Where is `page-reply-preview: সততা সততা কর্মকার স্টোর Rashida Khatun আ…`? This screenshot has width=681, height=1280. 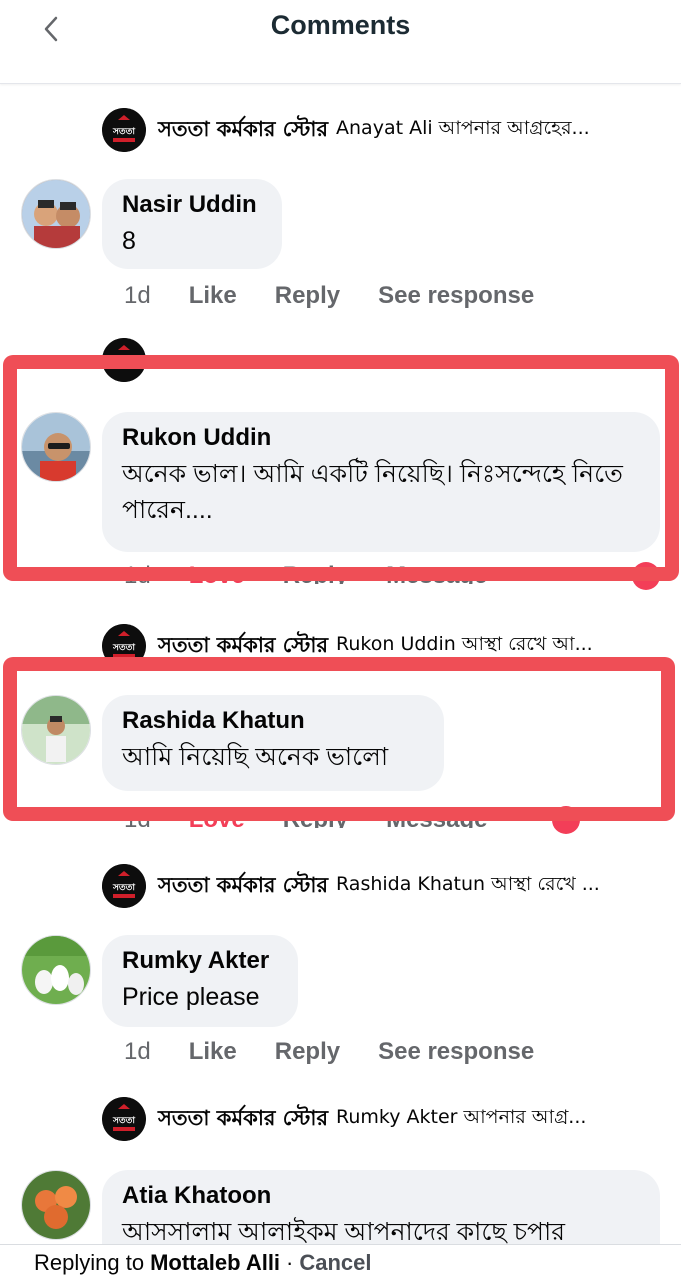
page-reply-preview: সততা সততা কর্মকার স্টোর Rashida Khatun আ… is located at coordinates (382, 886).